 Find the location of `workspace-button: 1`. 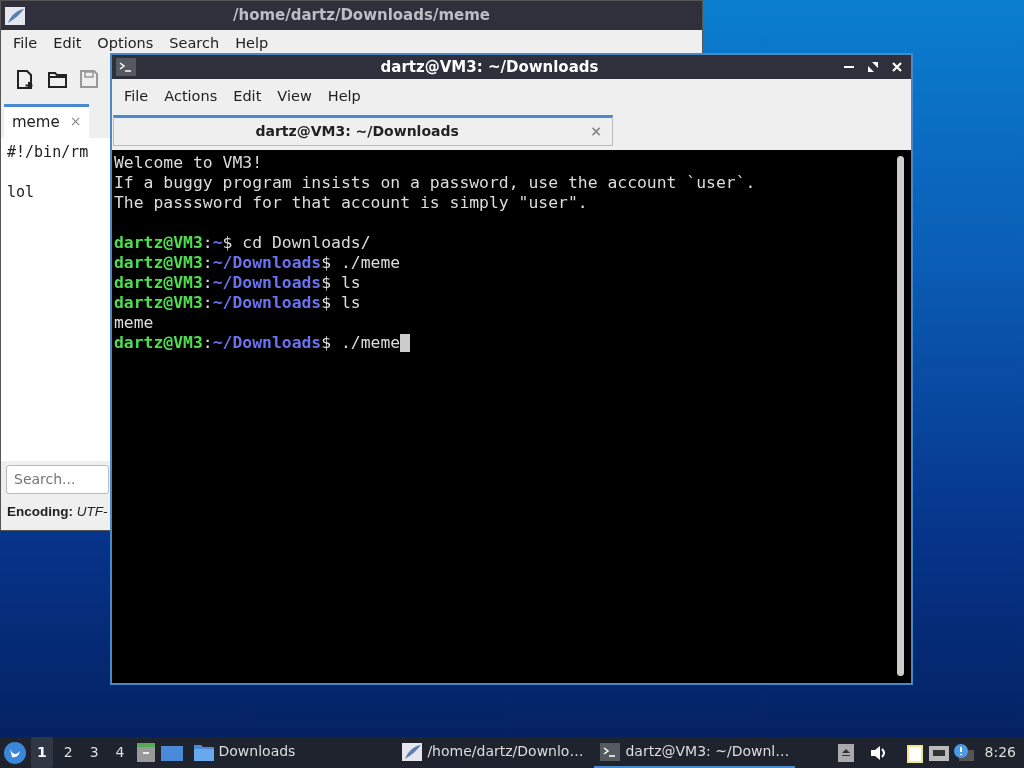

workspace-button: 1 is located at coordinates (42, 752).